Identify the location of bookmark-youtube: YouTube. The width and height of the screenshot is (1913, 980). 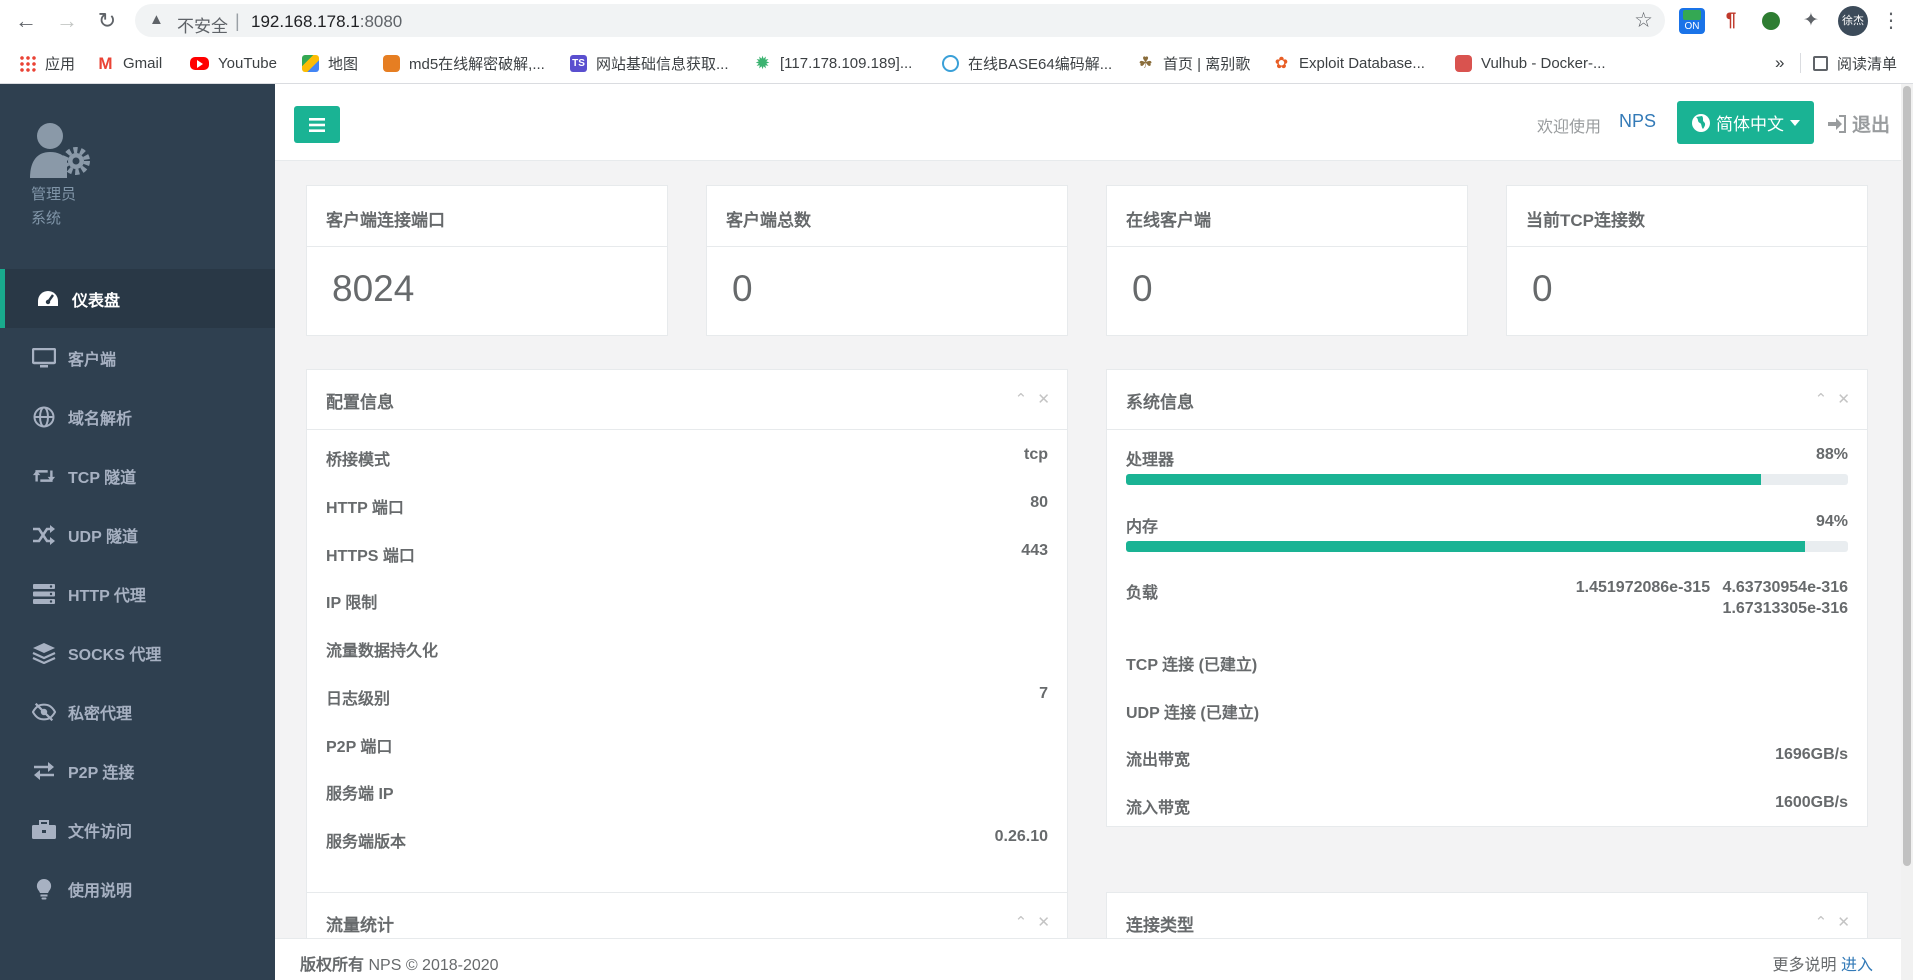
(233, 63).